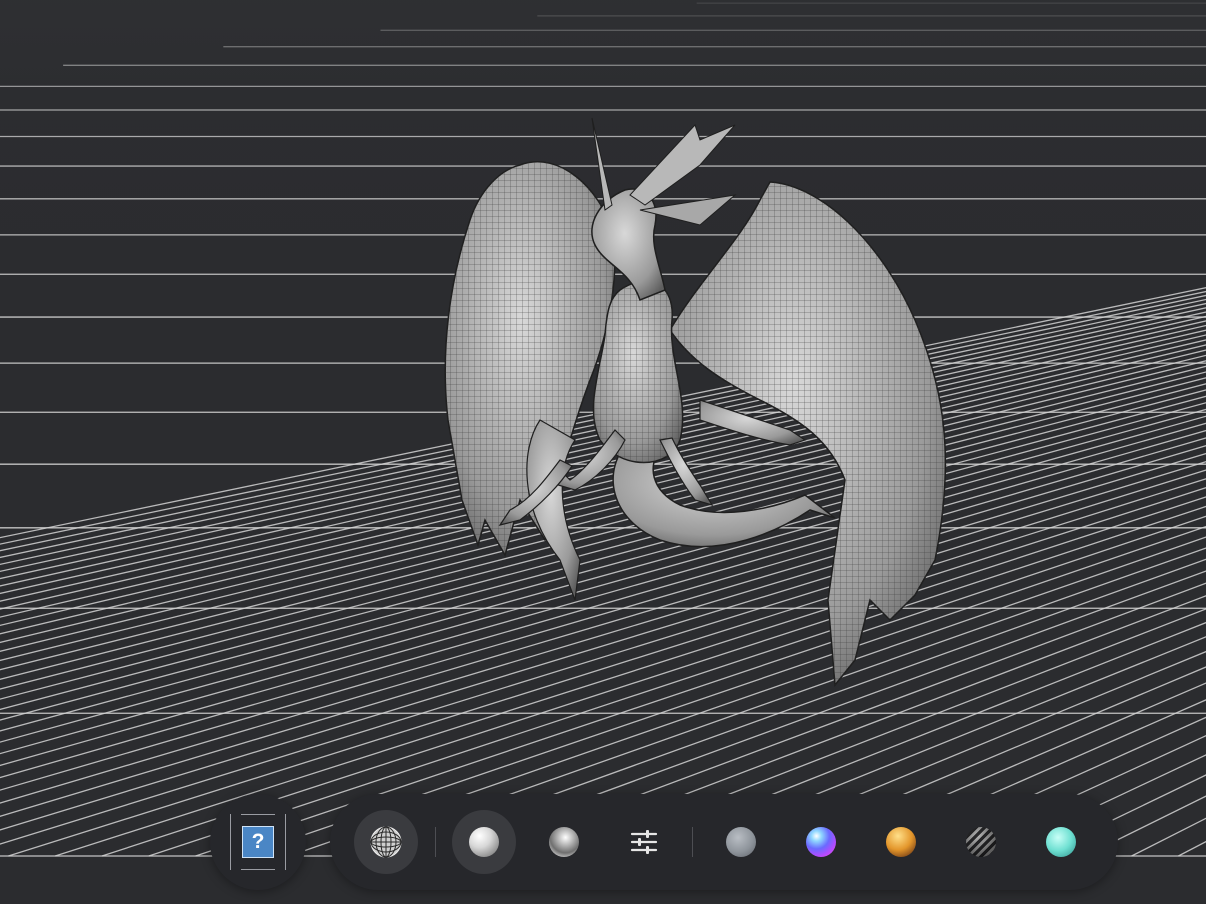 The width and height of the screenshot is (1206, 904). I want to click on matcap-chrome-button, so click(564, 842).